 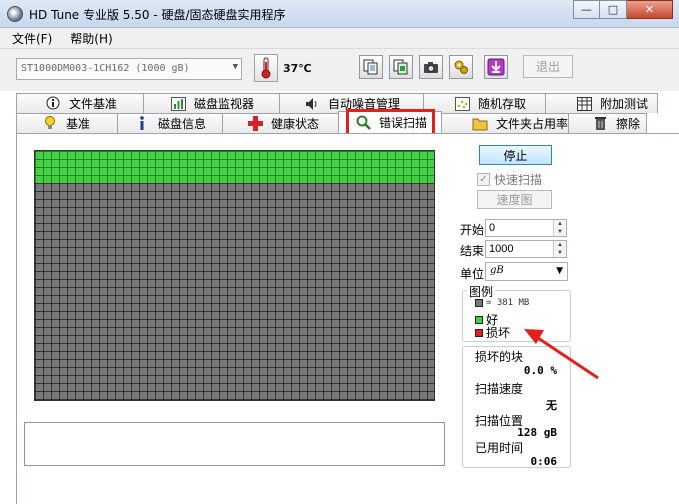 I want to click on menu-help: 帮助(H), so click(x=91, y=38).